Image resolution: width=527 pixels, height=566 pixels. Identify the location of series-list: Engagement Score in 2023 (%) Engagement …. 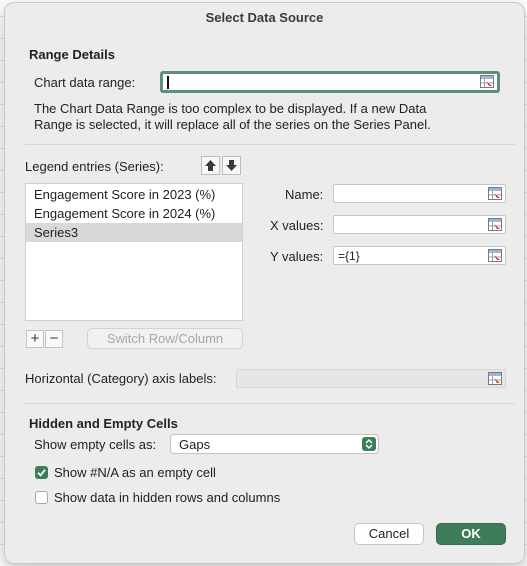
(134, 252).